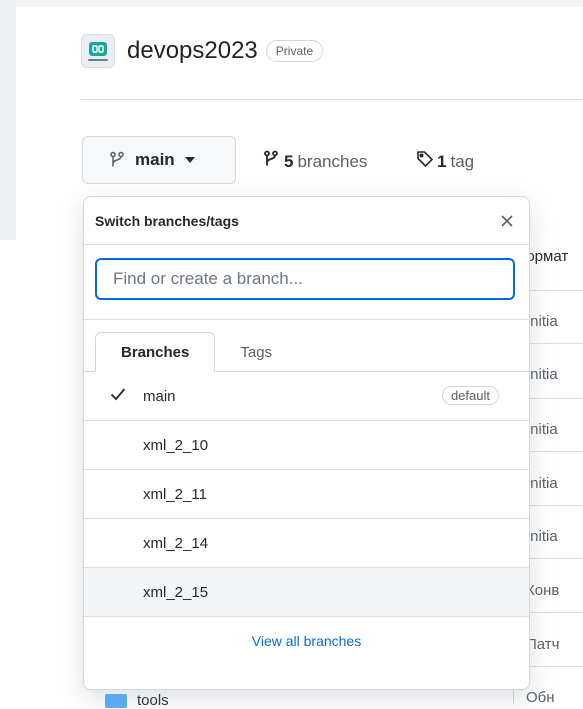  Describe the element at coordinates (306, 396) in the screenshot. I see `branch-item-main: main default` at that location.